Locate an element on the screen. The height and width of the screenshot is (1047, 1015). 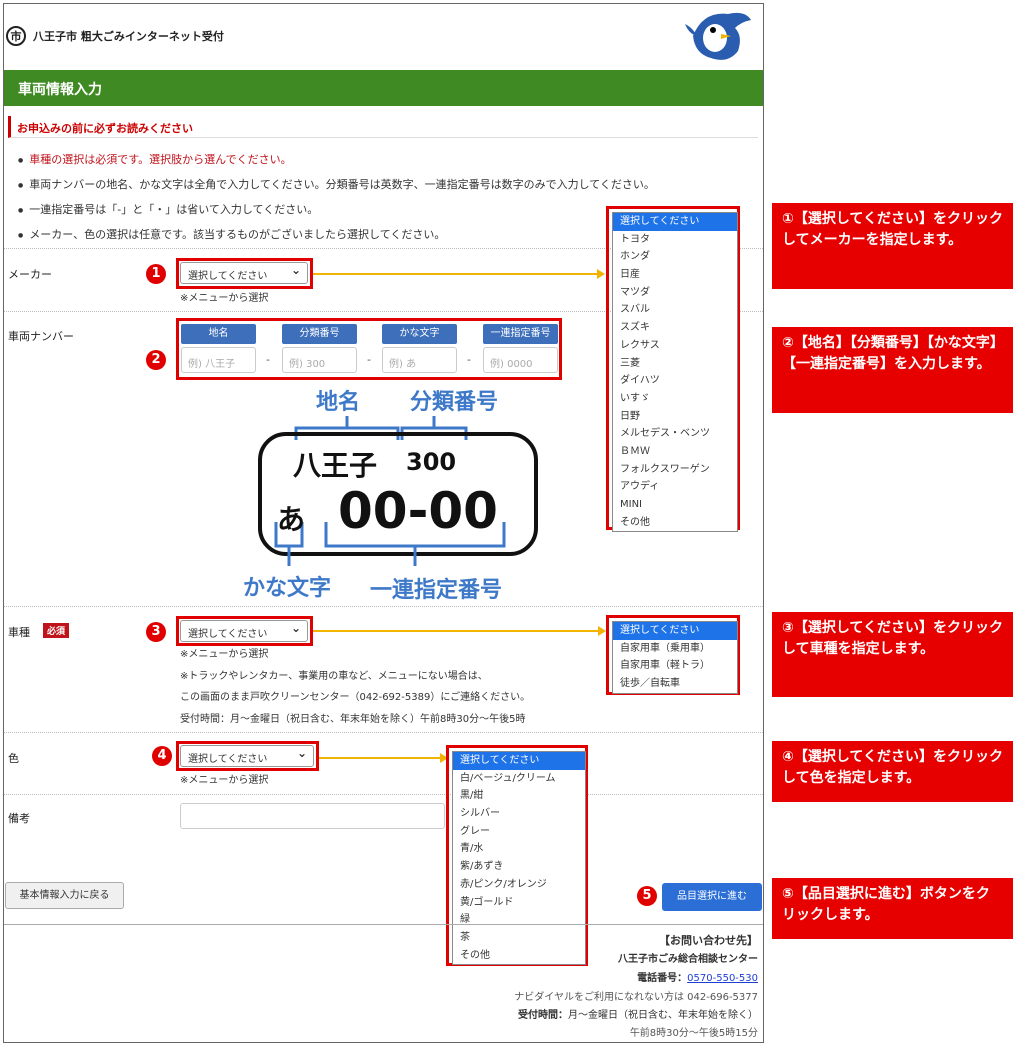
diagram-label-serial: 一連指定番号 is located at coordinates (436, 590).